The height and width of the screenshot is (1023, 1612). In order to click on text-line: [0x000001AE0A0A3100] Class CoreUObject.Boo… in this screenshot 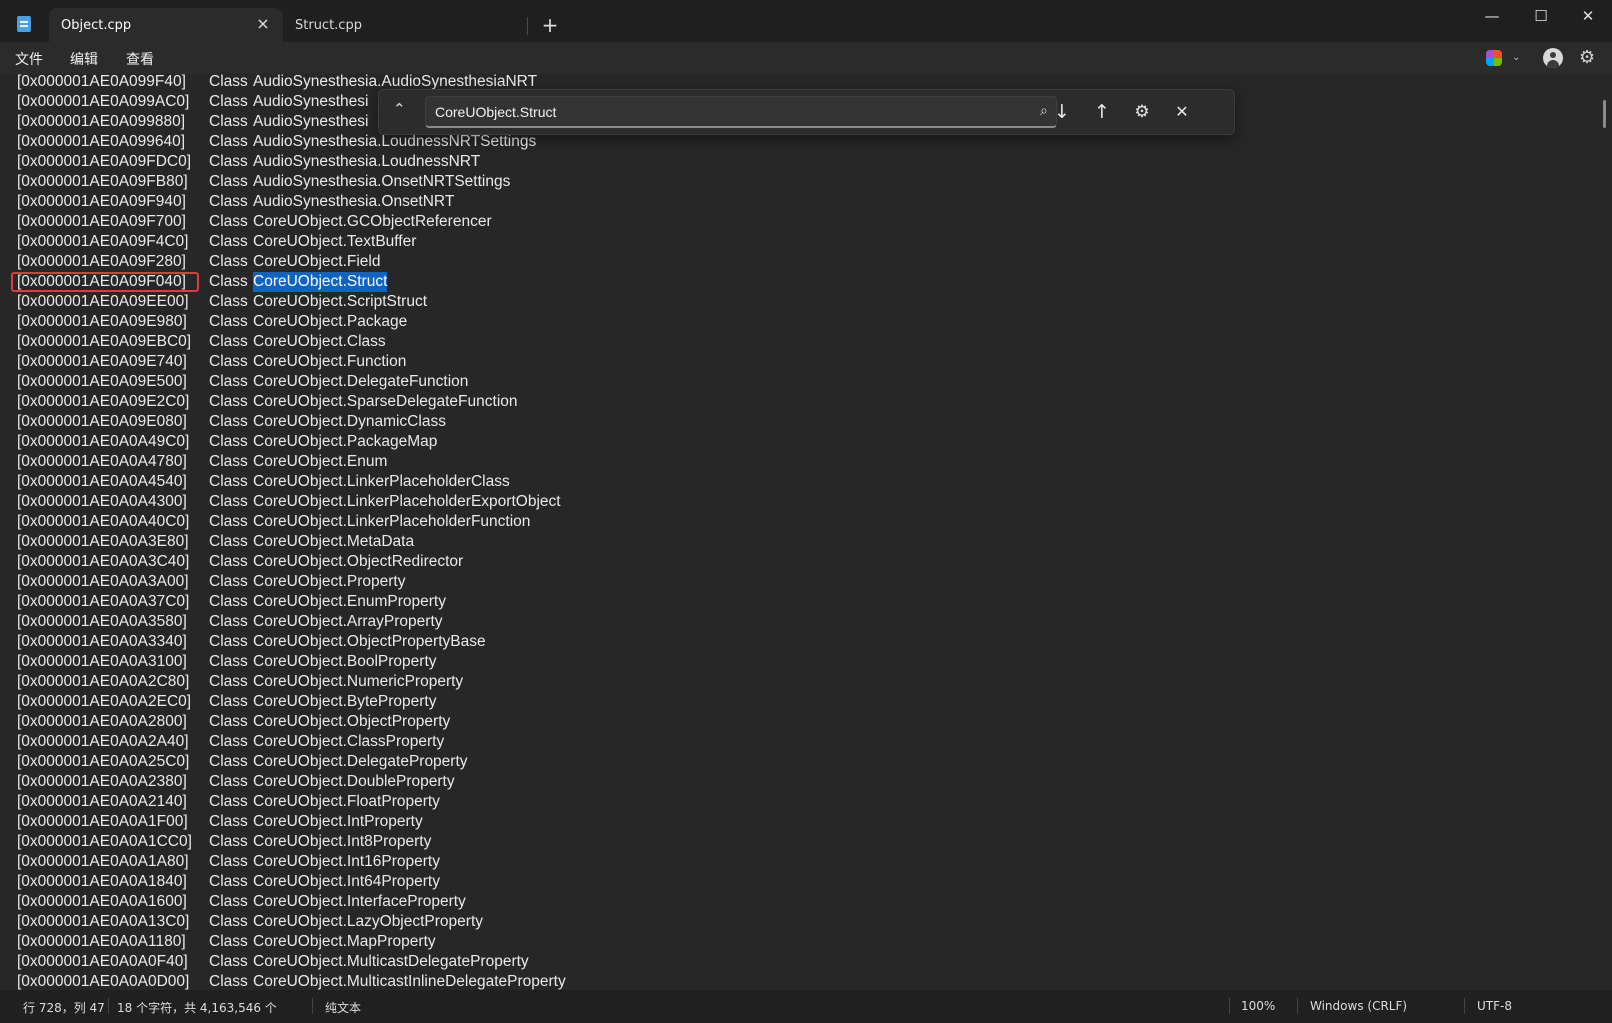, I will do `click(800, 662)`.